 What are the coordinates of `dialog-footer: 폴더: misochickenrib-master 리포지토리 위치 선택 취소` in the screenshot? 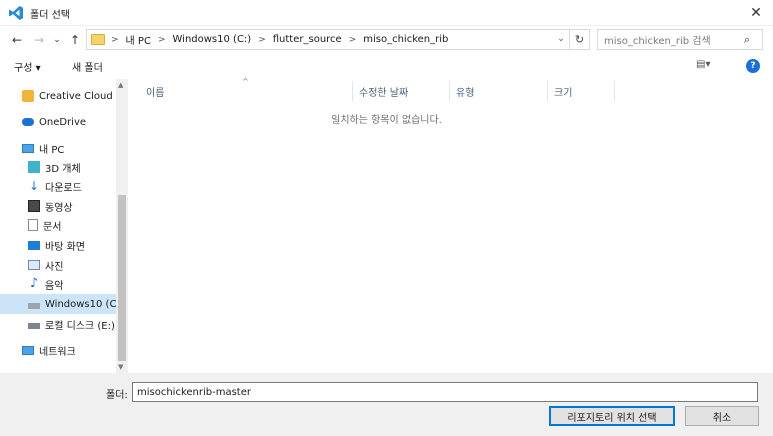 It's located at (386, 404).